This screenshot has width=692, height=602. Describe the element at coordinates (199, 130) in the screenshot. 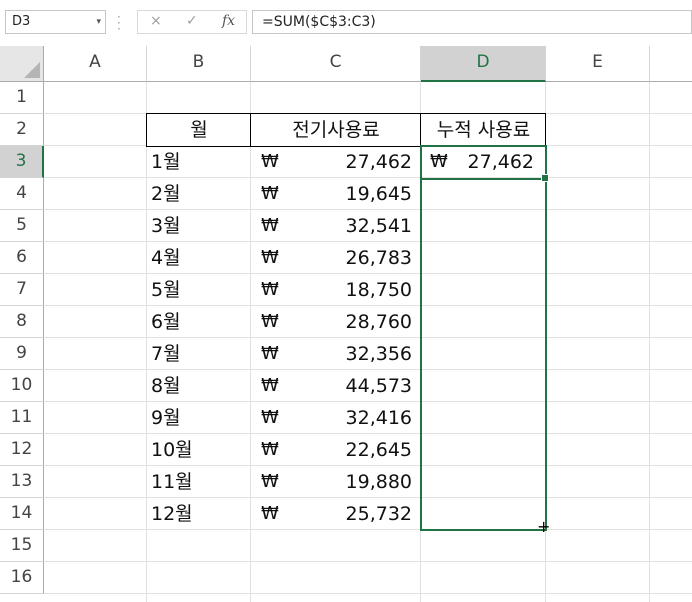

I see `header-month: 월` at that location.